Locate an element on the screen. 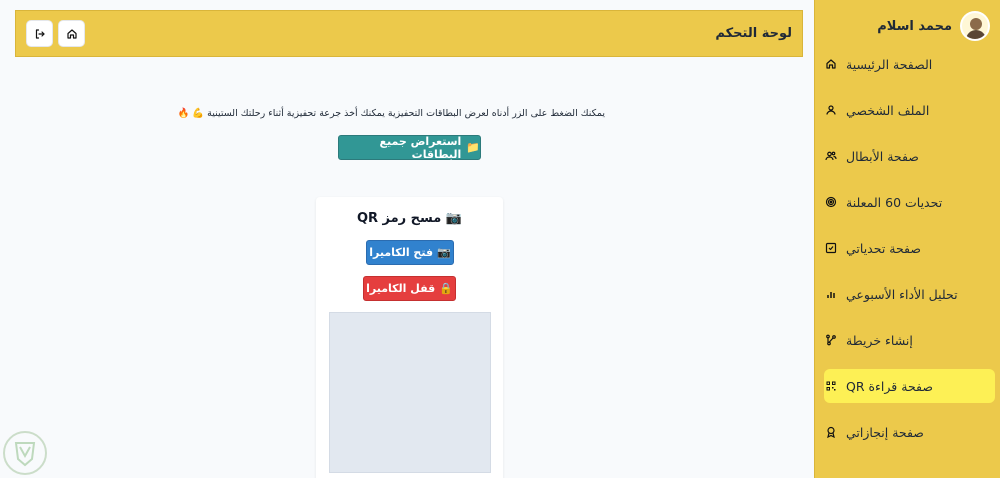  watermark-logo is located at coordinates (25, 453).